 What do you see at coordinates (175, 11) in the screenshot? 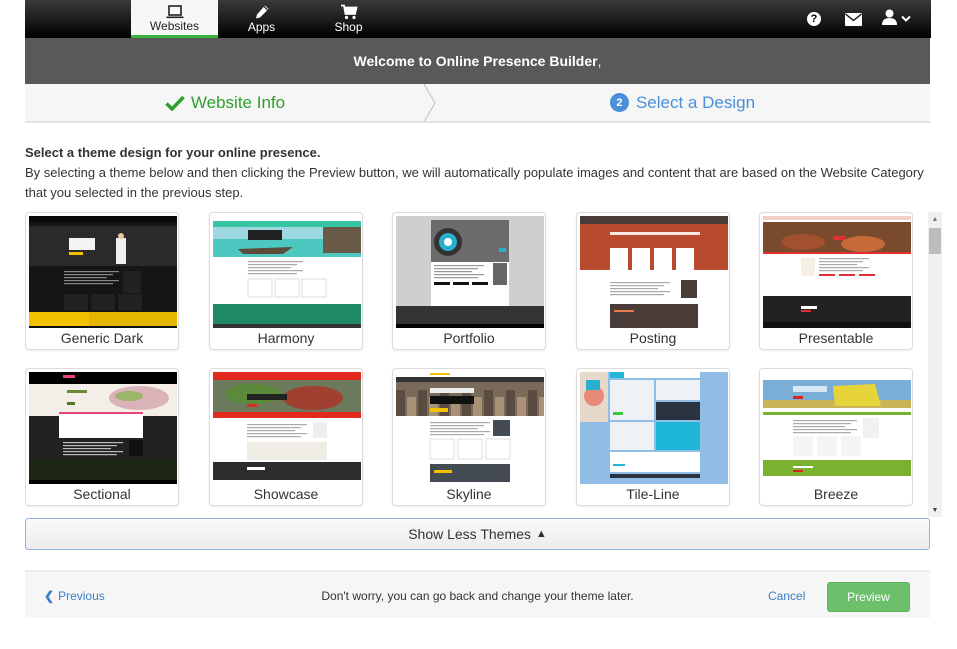
I see `laptop-icon` at bounding box center [175, 11].